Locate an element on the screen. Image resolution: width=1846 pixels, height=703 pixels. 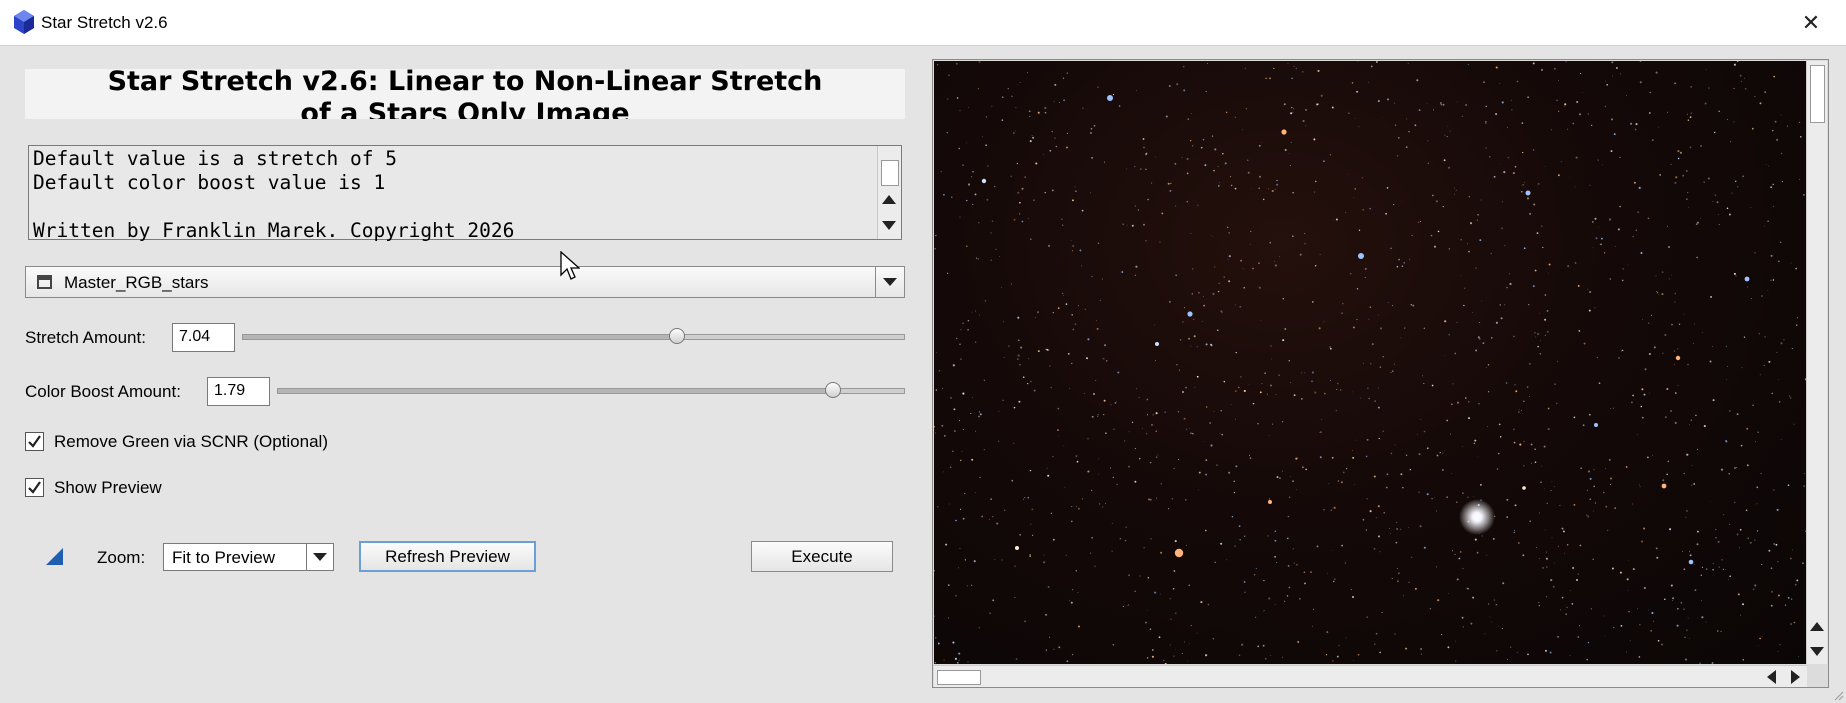
stretch-label: Stretch Amount: is located at coordinates (85, 337).